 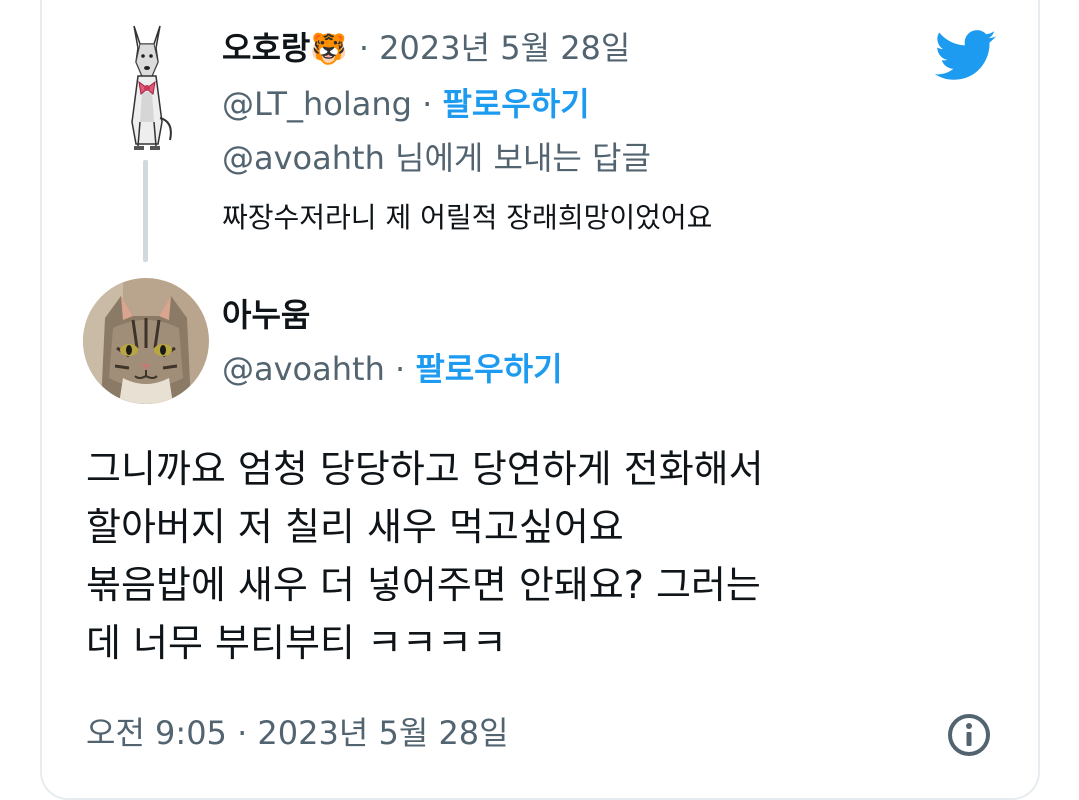 I want to click on reply-follow-button: 팔로우하기, so click(x=515, y=104).